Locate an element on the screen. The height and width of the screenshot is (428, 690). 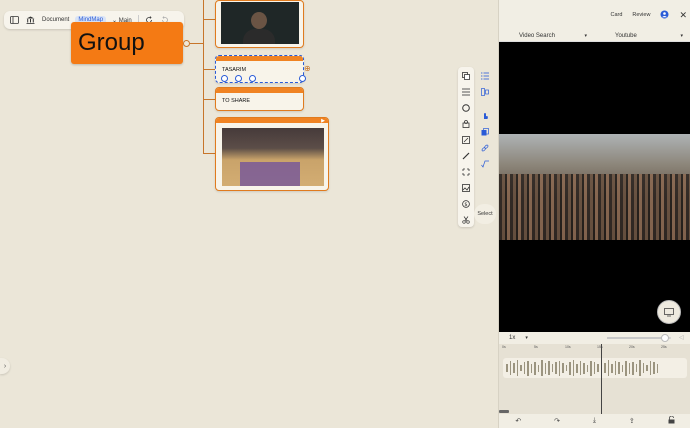
tab-youtube-label: Youtube is located at coordinates (626, 35).